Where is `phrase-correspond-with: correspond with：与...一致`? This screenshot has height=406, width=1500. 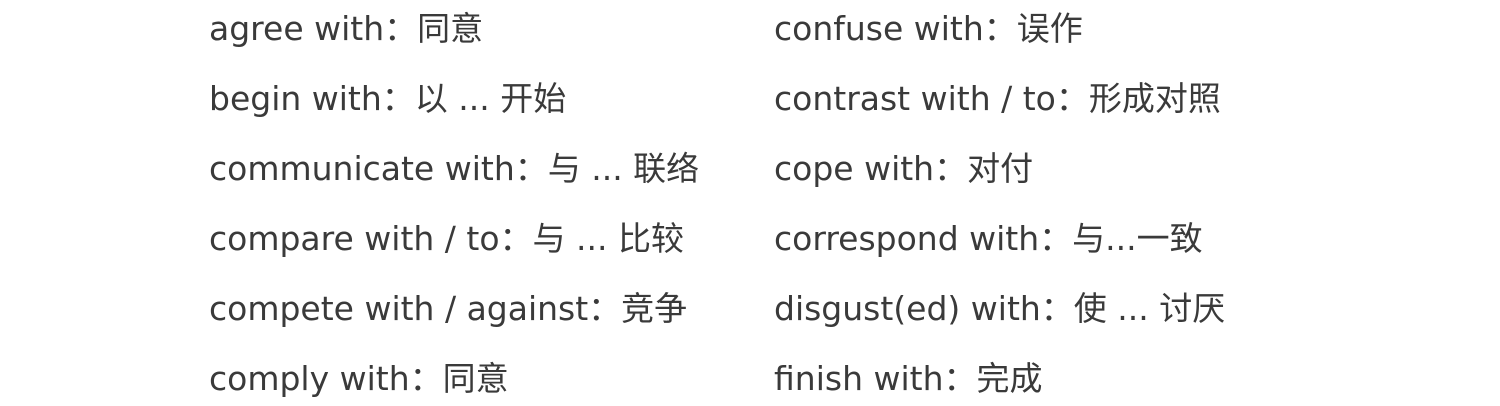 phrase-correspond-with: correspond with：与...一致 is located at coordinates (988, 238).